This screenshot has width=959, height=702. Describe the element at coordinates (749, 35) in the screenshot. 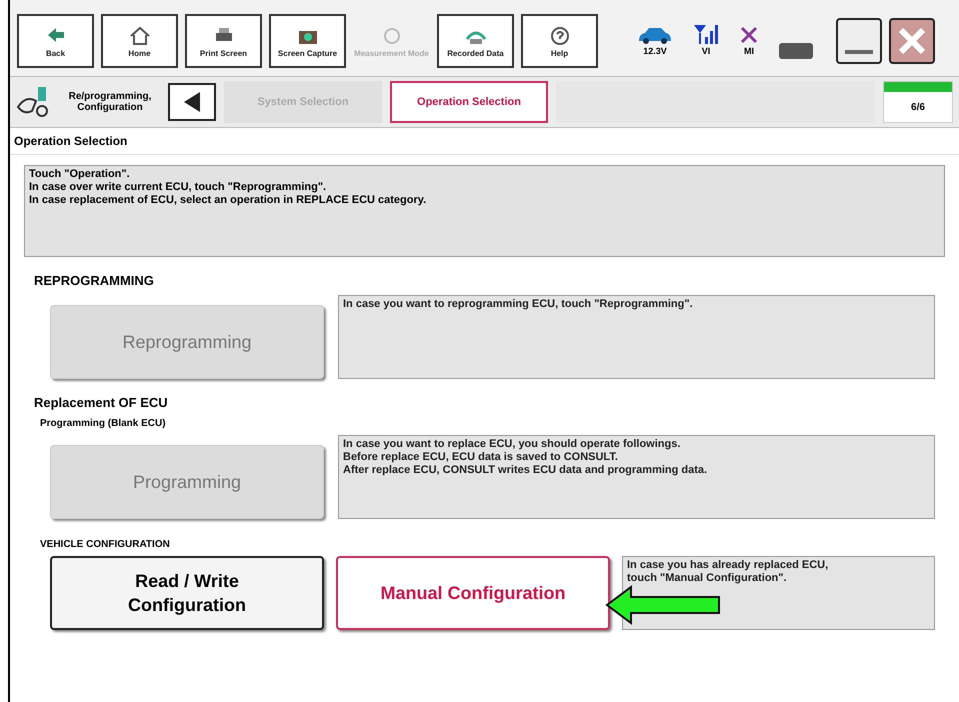

I see `cross-icon` at that location.